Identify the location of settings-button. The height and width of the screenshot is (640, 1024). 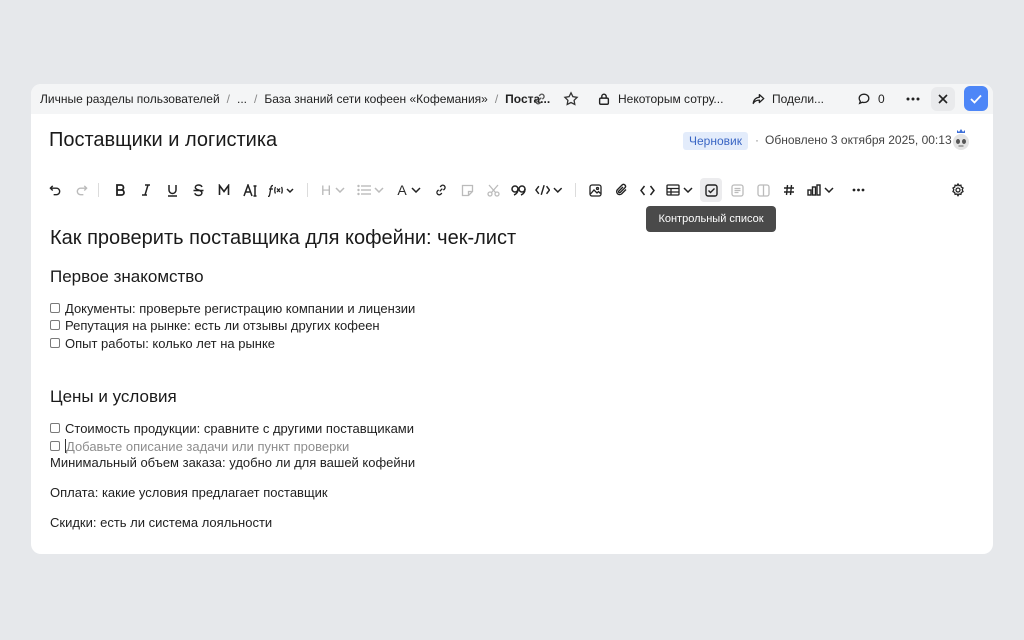
(958, 190).